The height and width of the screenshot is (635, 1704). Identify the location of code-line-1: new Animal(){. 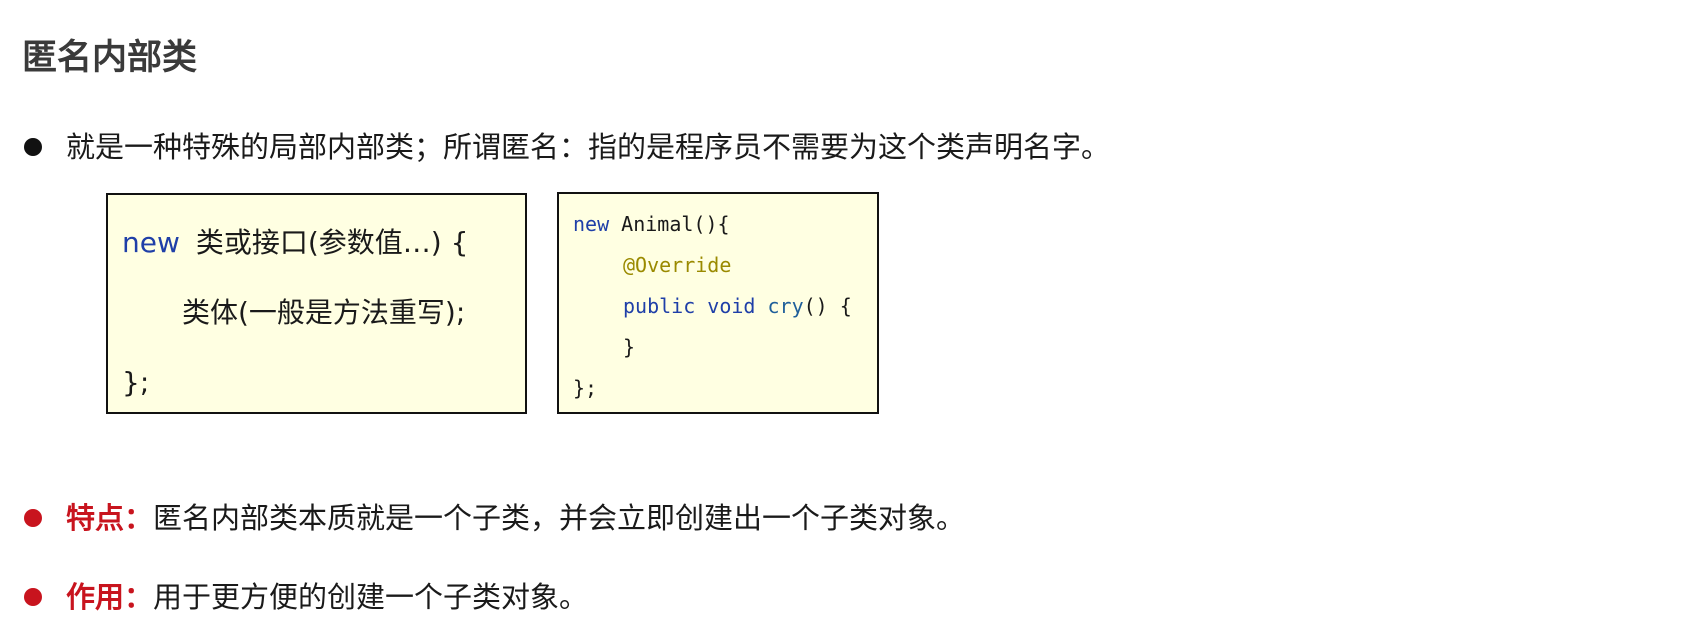
(651, 224).